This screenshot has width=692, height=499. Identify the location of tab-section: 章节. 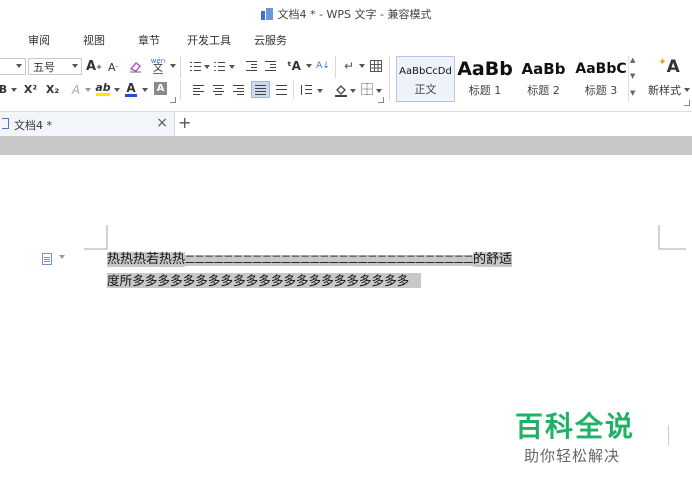
(149, 40).